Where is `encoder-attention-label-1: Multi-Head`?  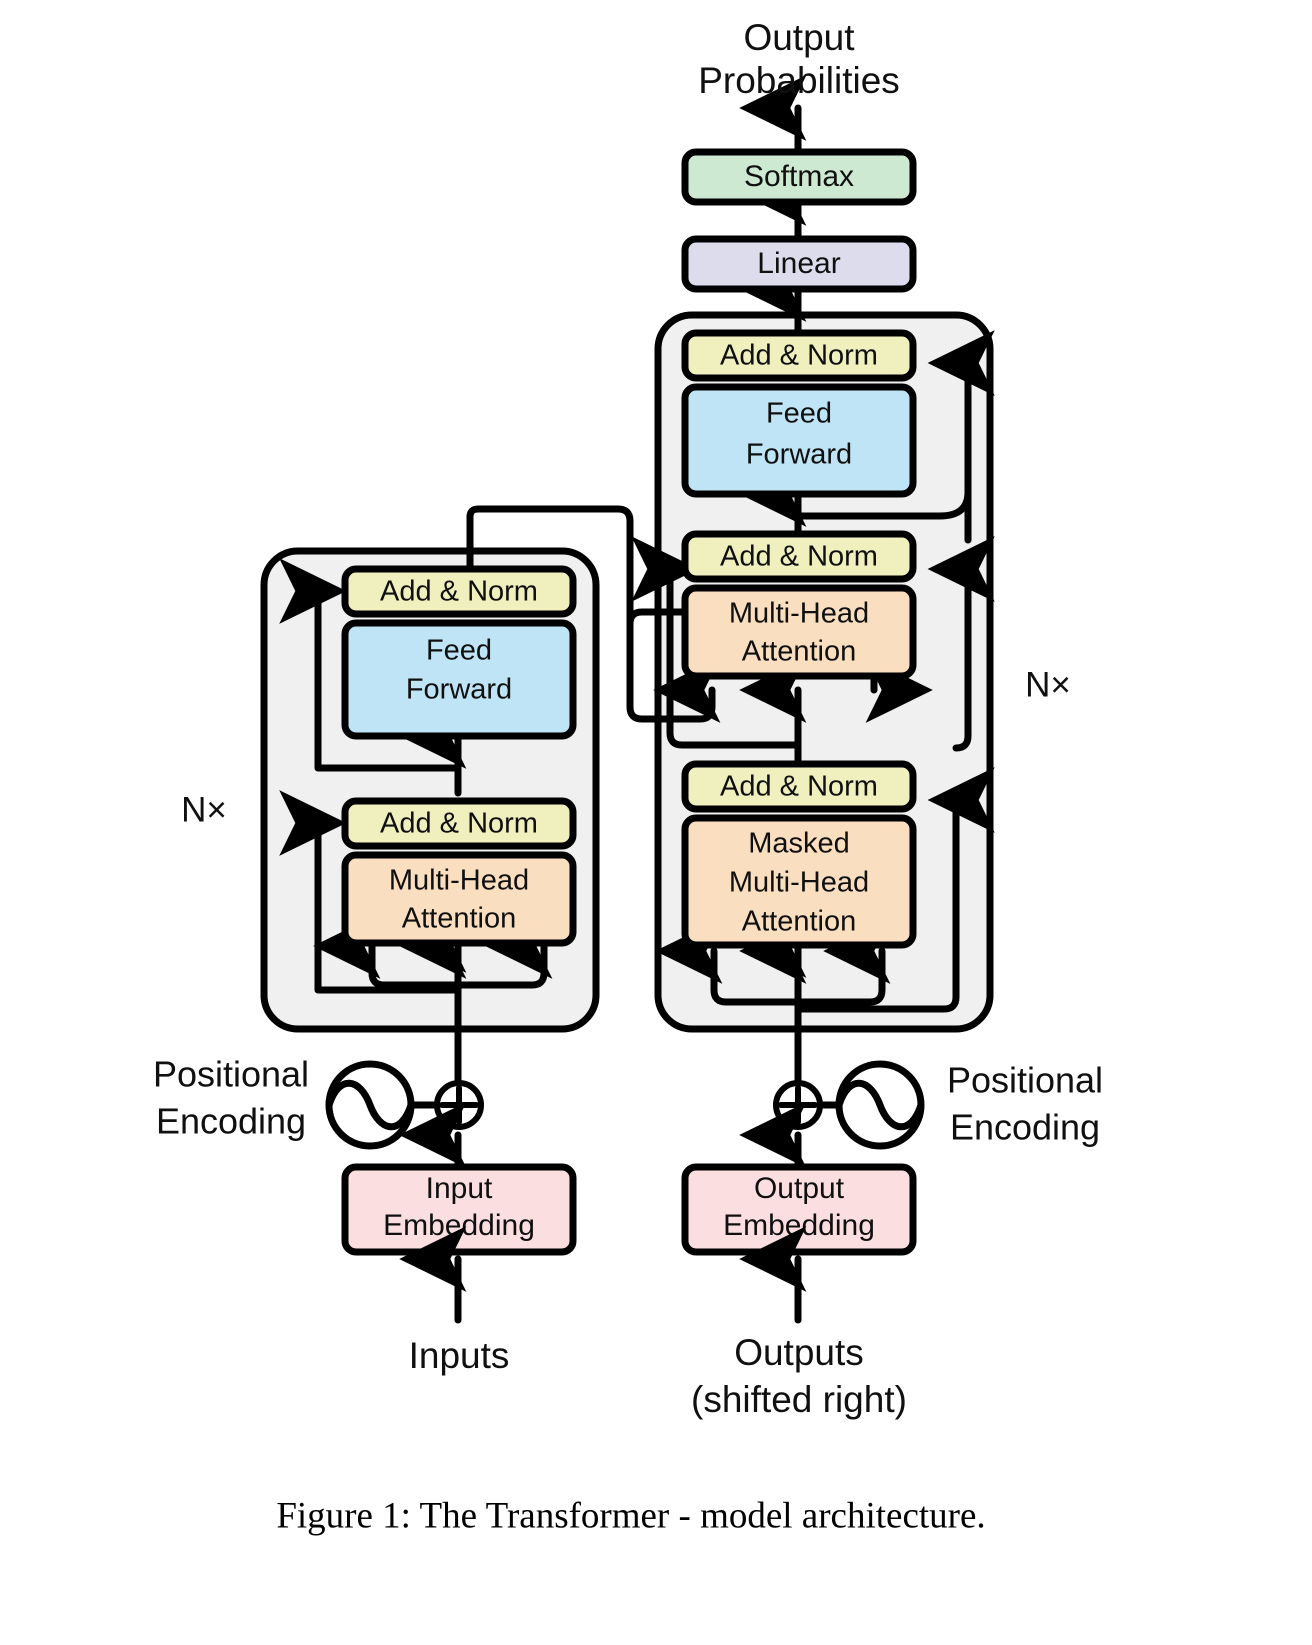
encoder-attention-label-1: Multi-Head is located at coordinates (459, 881).